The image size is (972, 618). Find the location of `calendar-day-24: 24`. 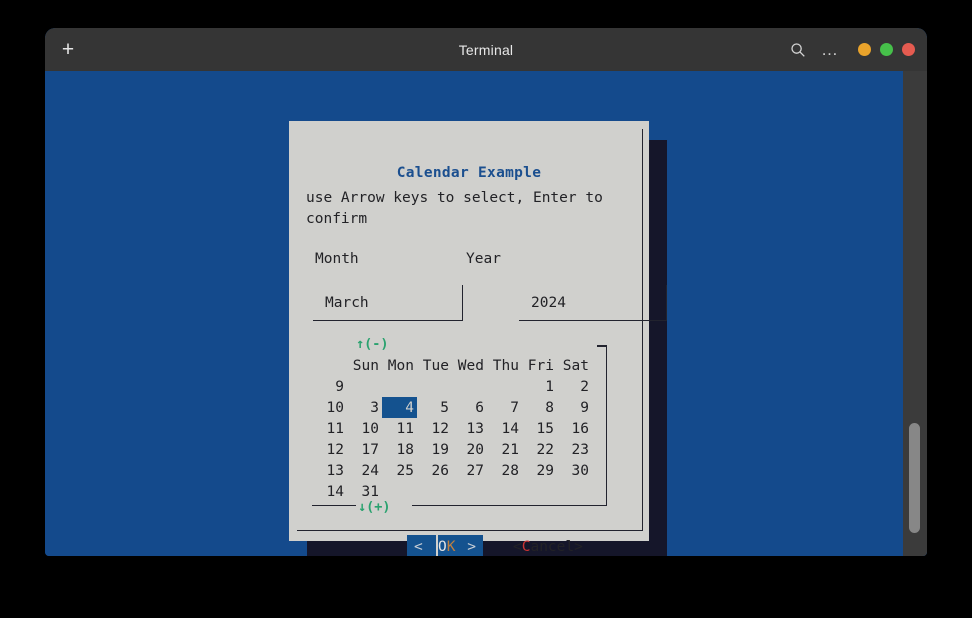

calendar-day-24: 24 is located at coordinates (364, 470).